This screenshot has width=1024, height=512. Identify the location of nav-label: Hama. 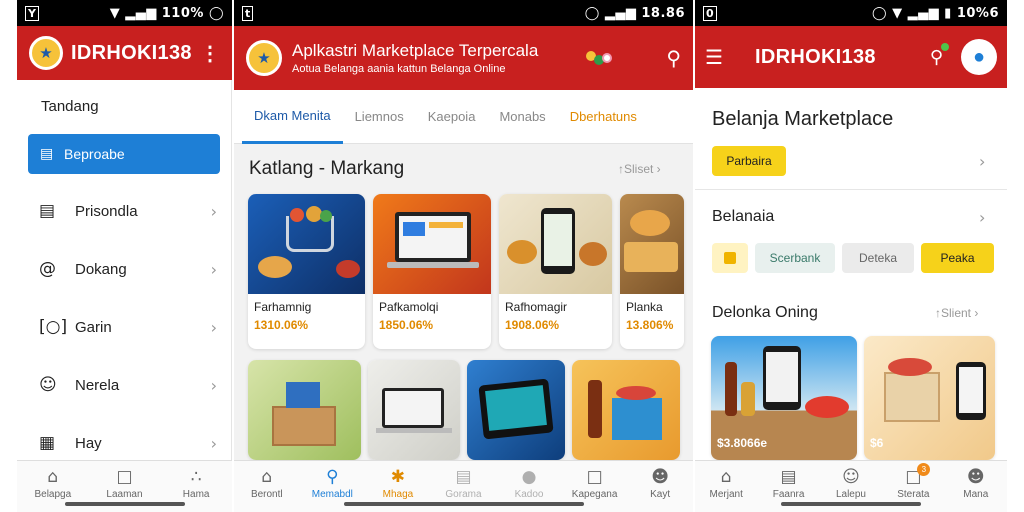
(196, 494).